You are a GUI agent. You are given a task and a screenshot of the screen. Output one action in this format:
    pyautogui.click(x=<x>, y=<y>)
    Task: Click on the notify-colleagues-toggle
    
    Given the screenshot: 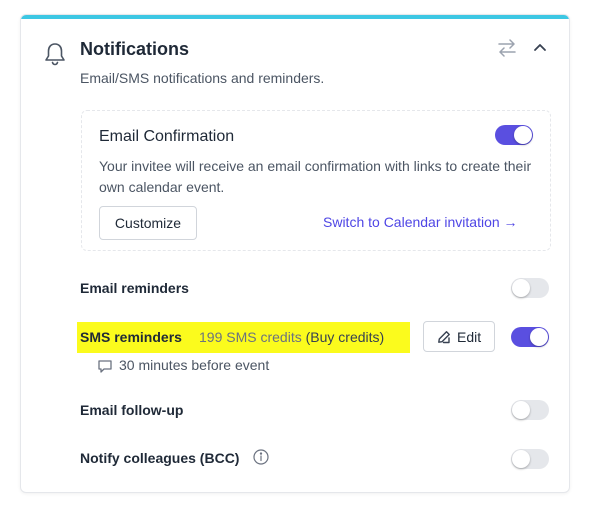 What is the action you would take?
    pyautogui.click(x=530, y=459)
    